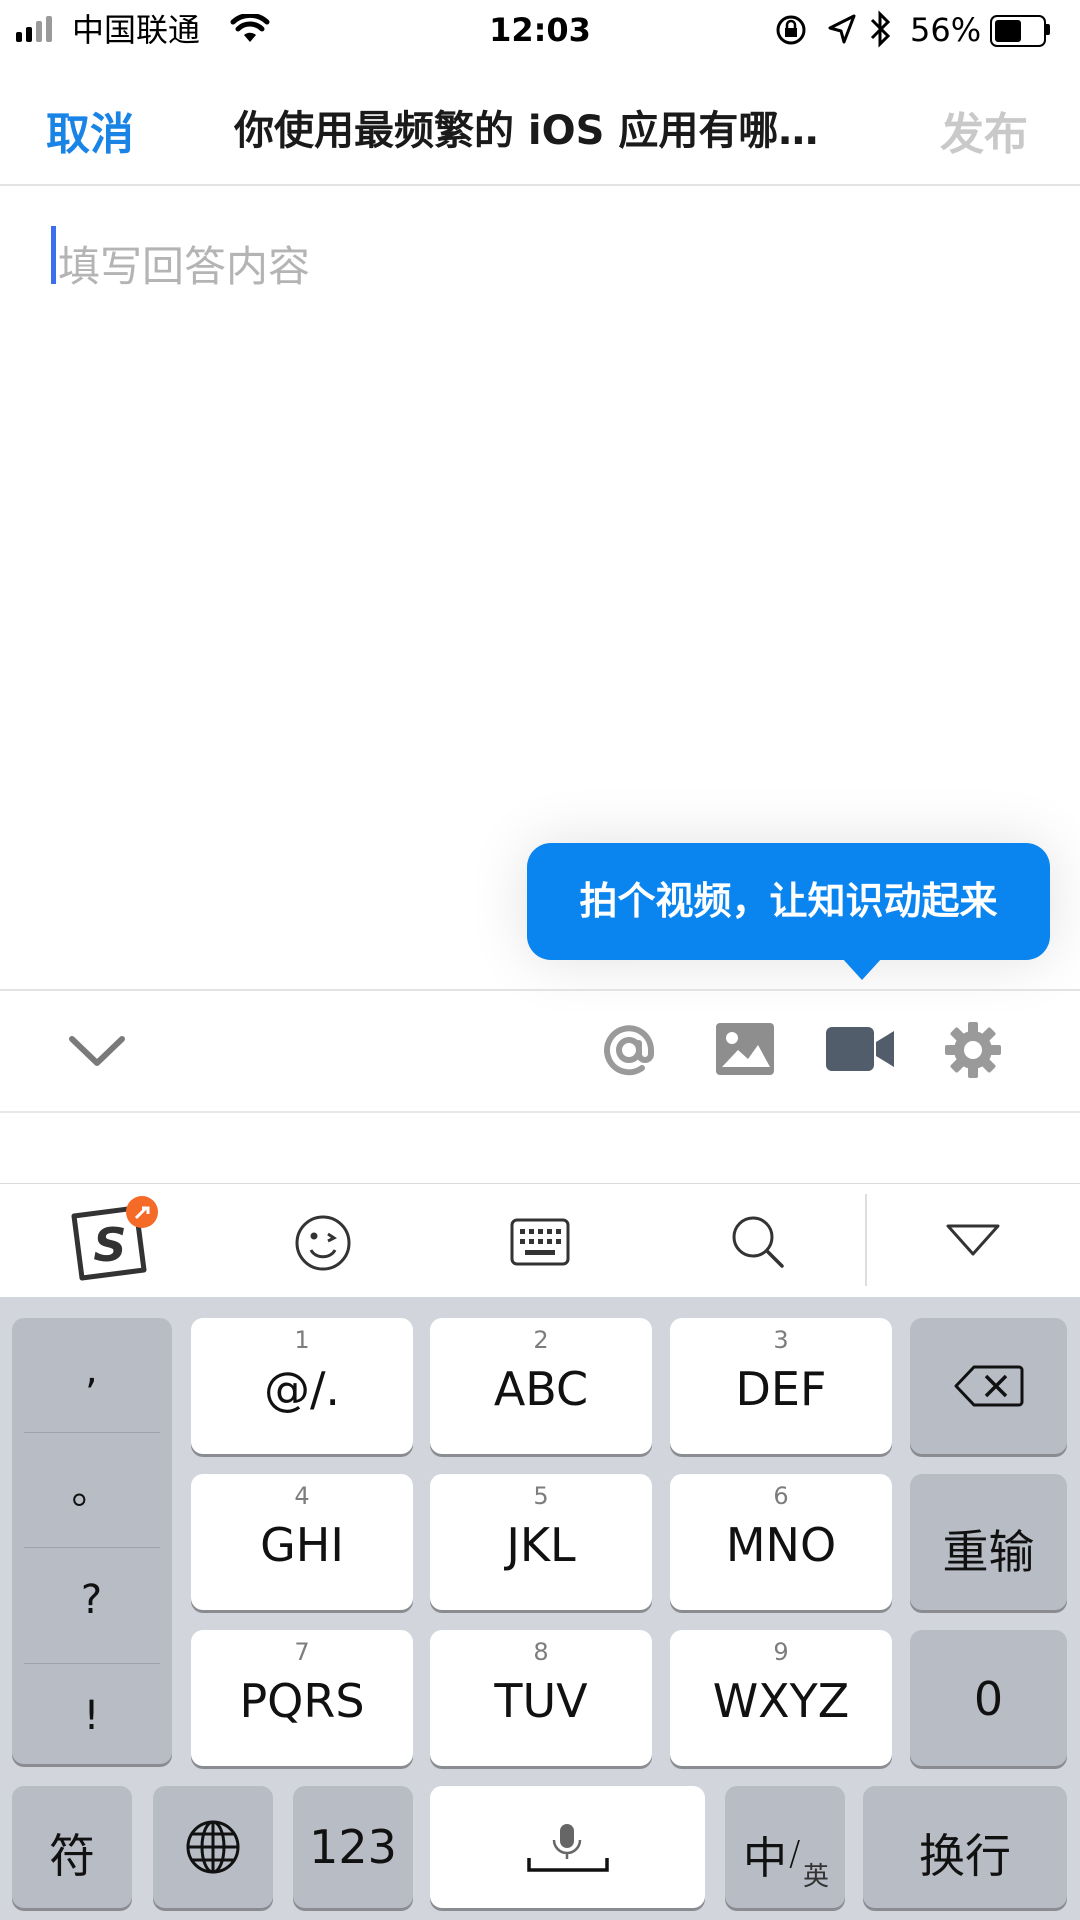  What do you see at coordinates (765, 1858) in the screenshot?
I see `cn-label: 中` at bounding box center [765, 1858].